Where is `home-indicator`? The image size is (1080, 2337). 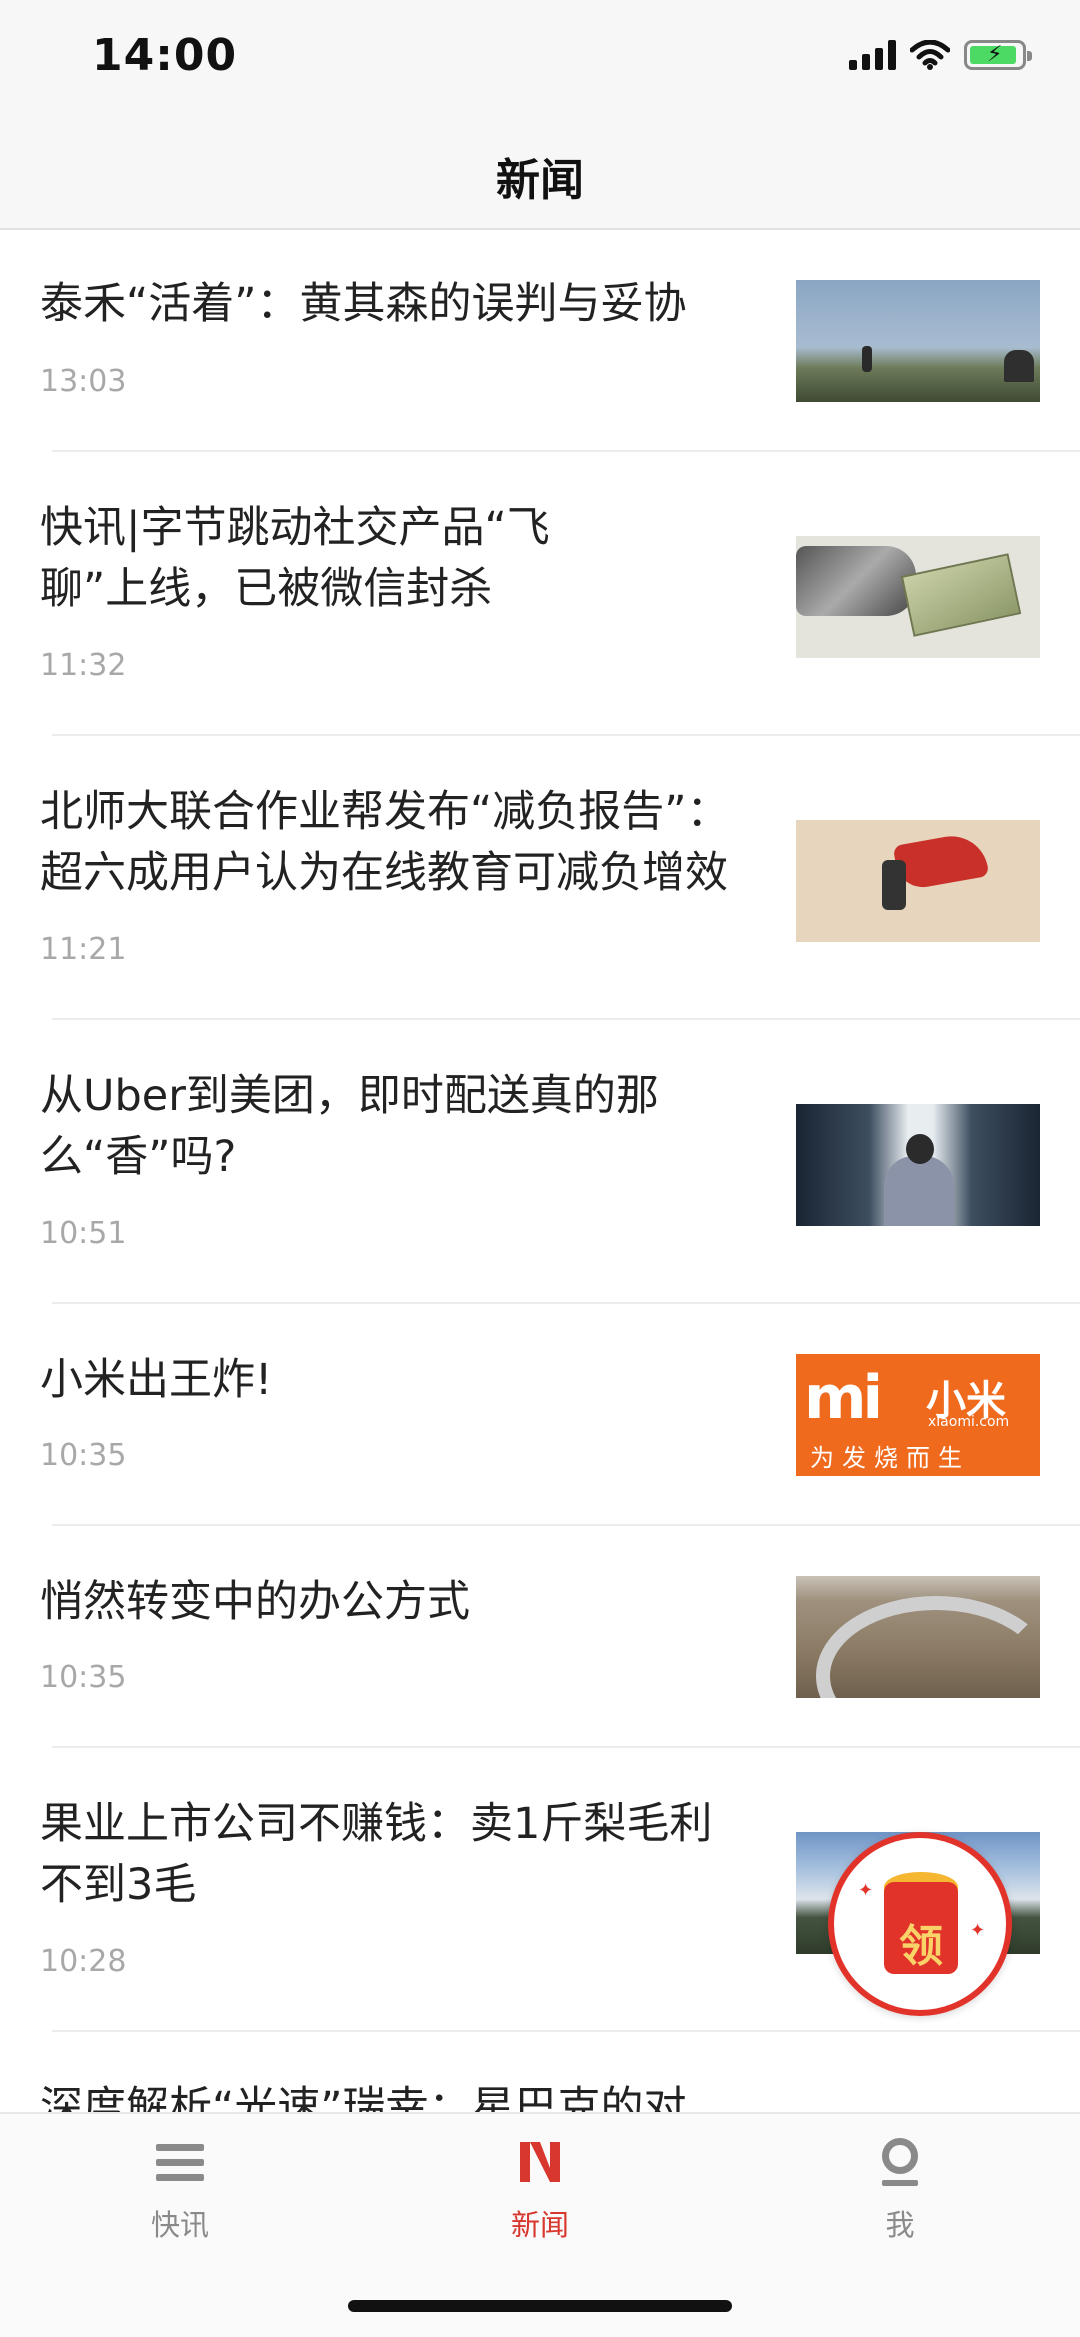 home-indicator is located at coordinates (540, 2306).